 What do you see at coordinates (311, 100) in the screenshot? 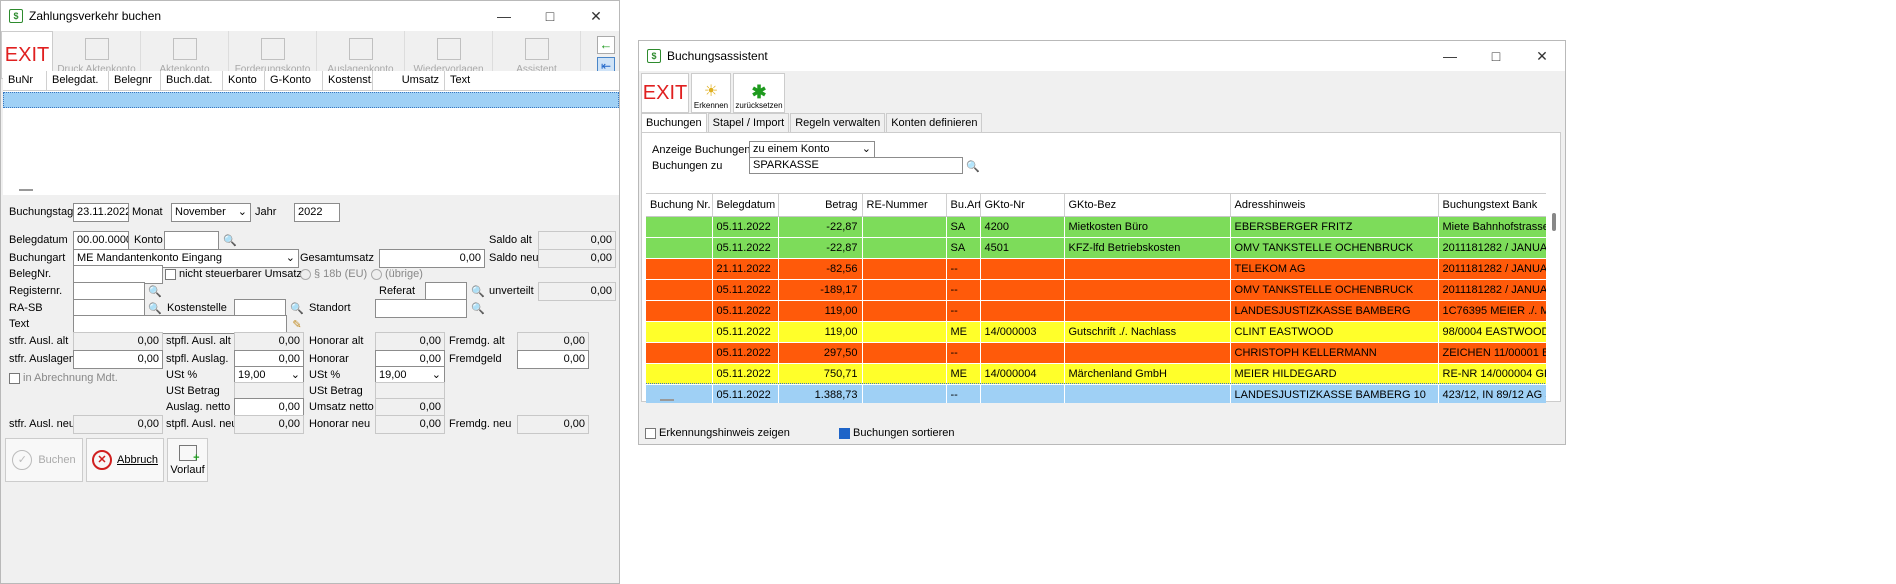
I see `selected-row` at bounding box center [311, 100].